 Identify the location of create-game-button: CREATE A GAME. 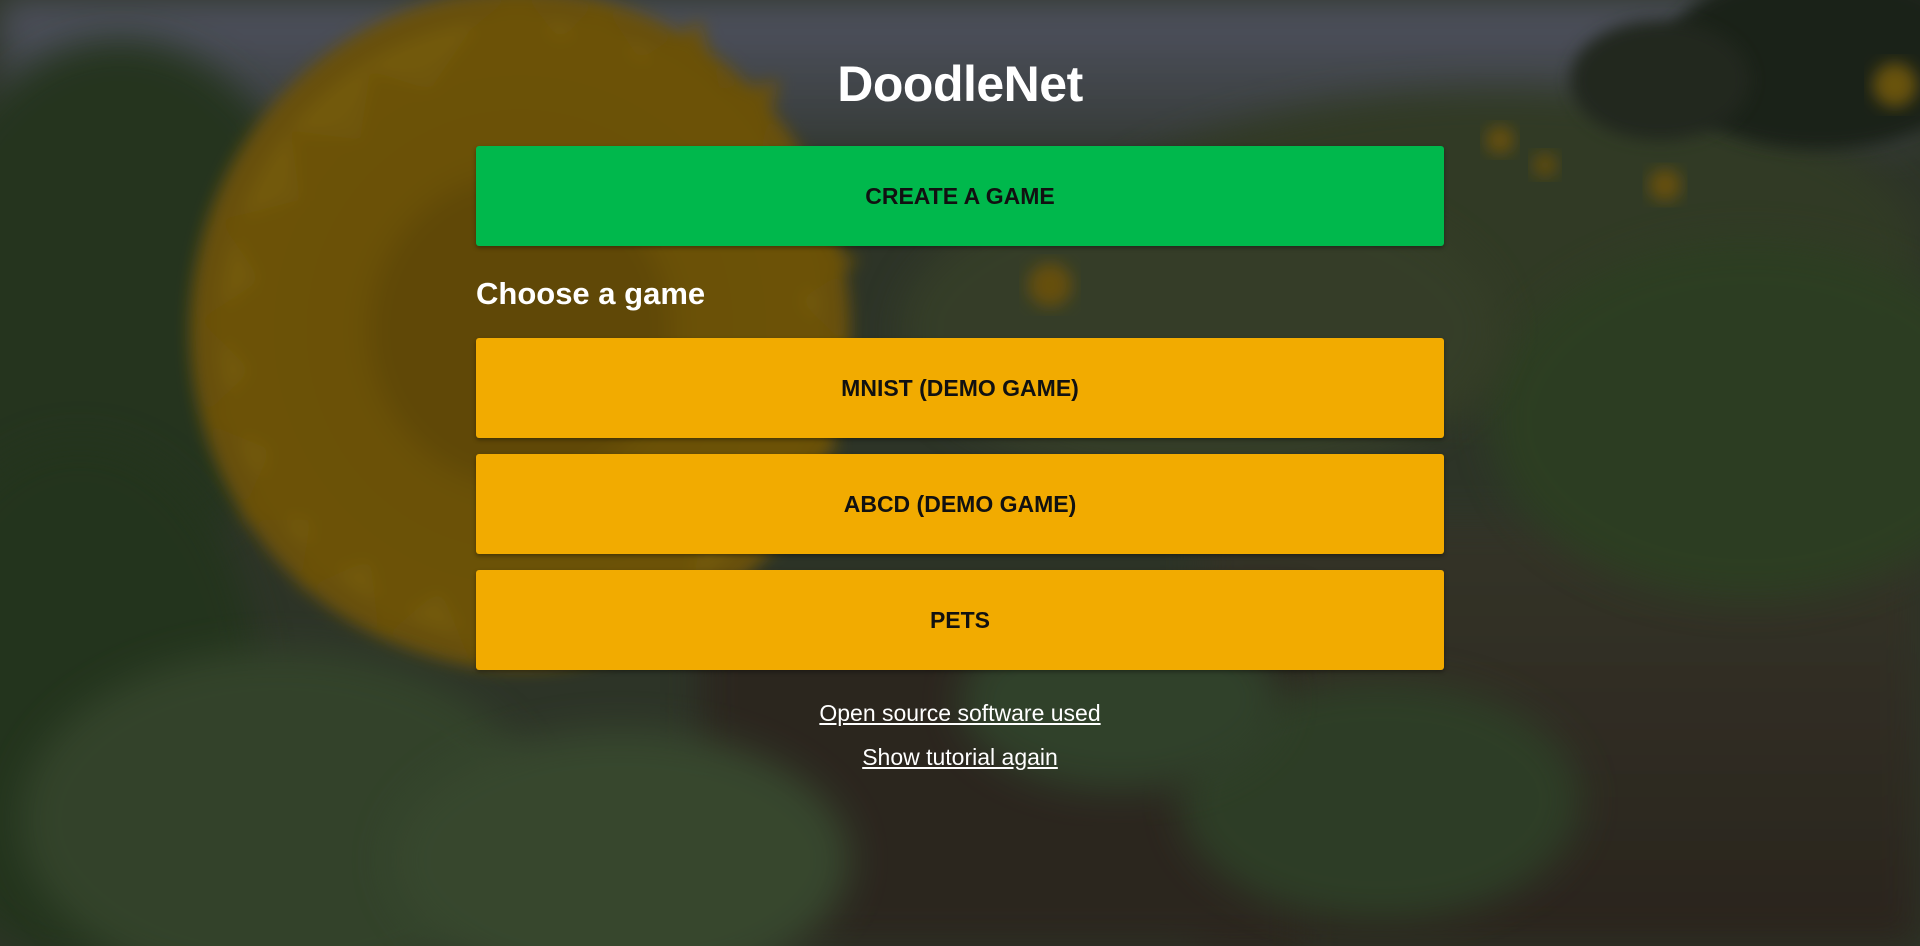
(960, 196).